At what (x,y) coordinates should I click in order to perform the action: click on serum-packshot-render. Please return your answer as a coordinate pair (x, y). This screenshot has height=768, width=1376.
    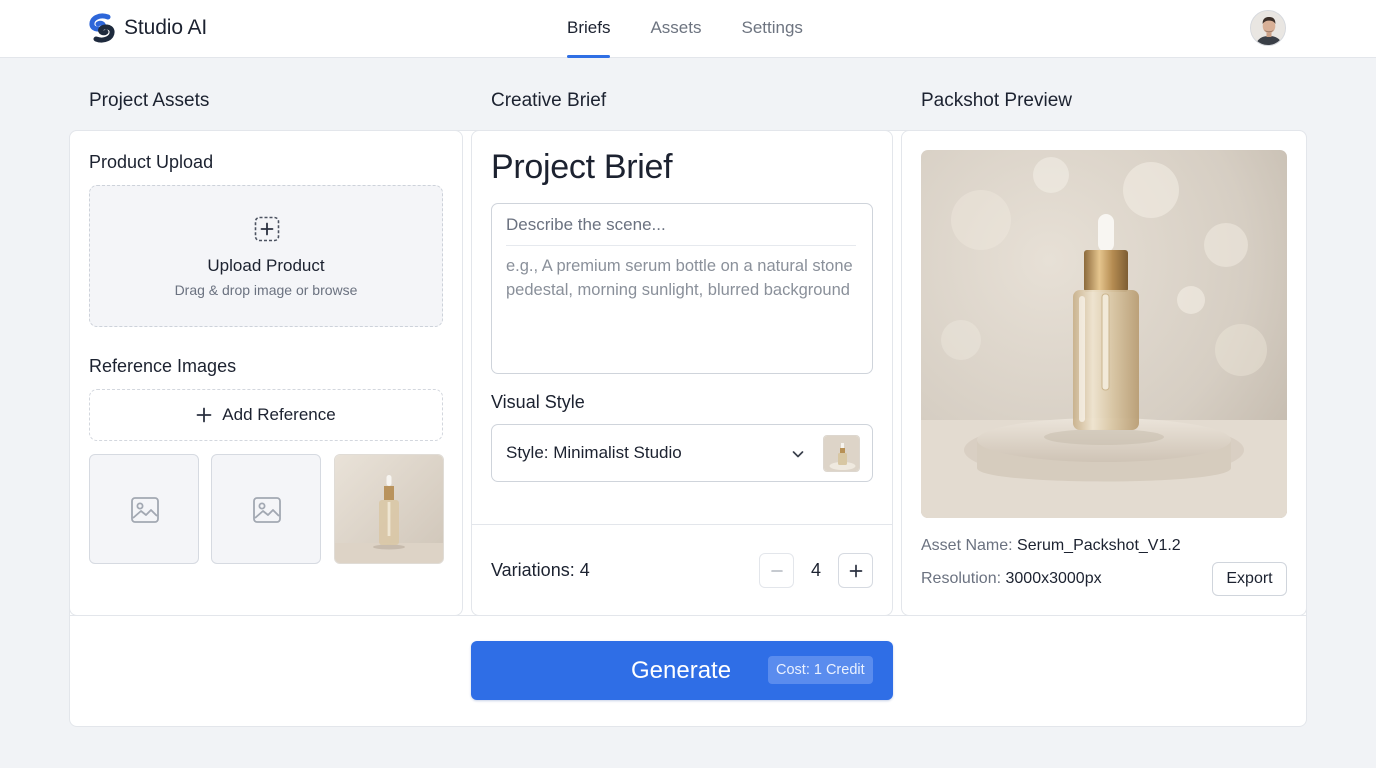
    Looking at the image, I should click on (1104, 334).